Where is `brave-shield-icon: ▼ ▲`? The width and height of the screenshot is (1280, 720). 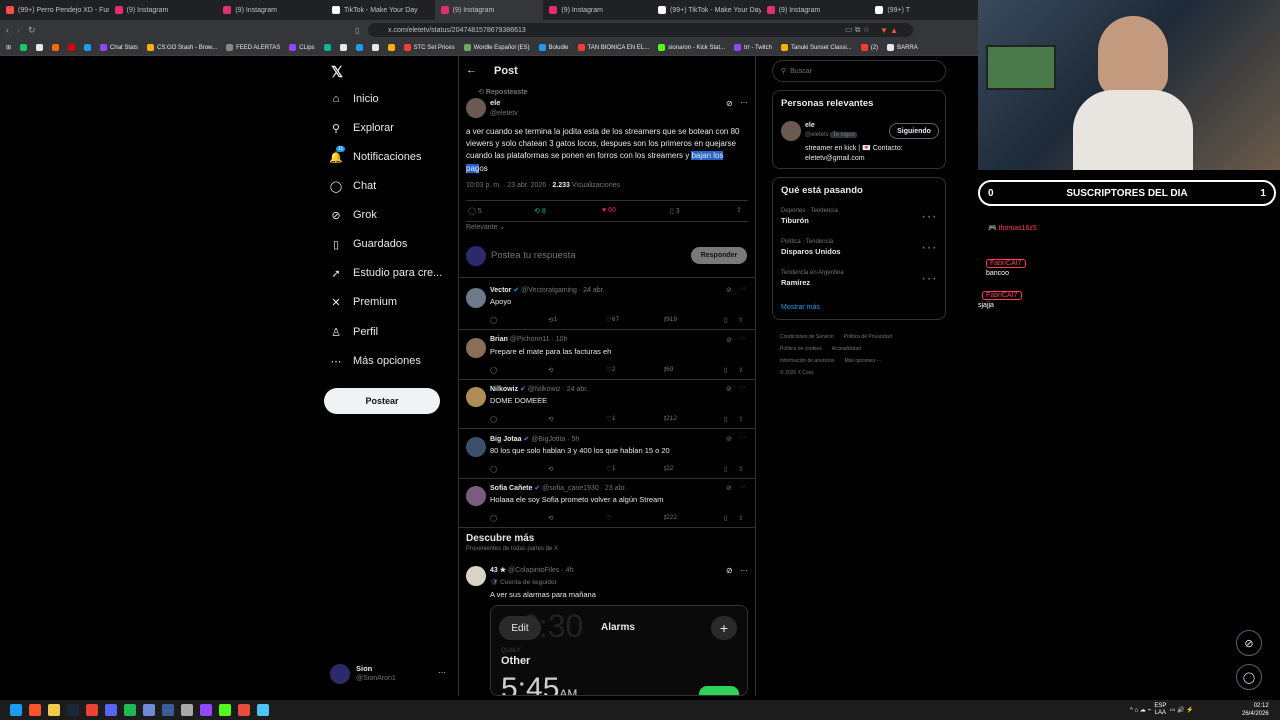
brave-shield-icon: ▼ ▲ is located at coordinates (889, 30).